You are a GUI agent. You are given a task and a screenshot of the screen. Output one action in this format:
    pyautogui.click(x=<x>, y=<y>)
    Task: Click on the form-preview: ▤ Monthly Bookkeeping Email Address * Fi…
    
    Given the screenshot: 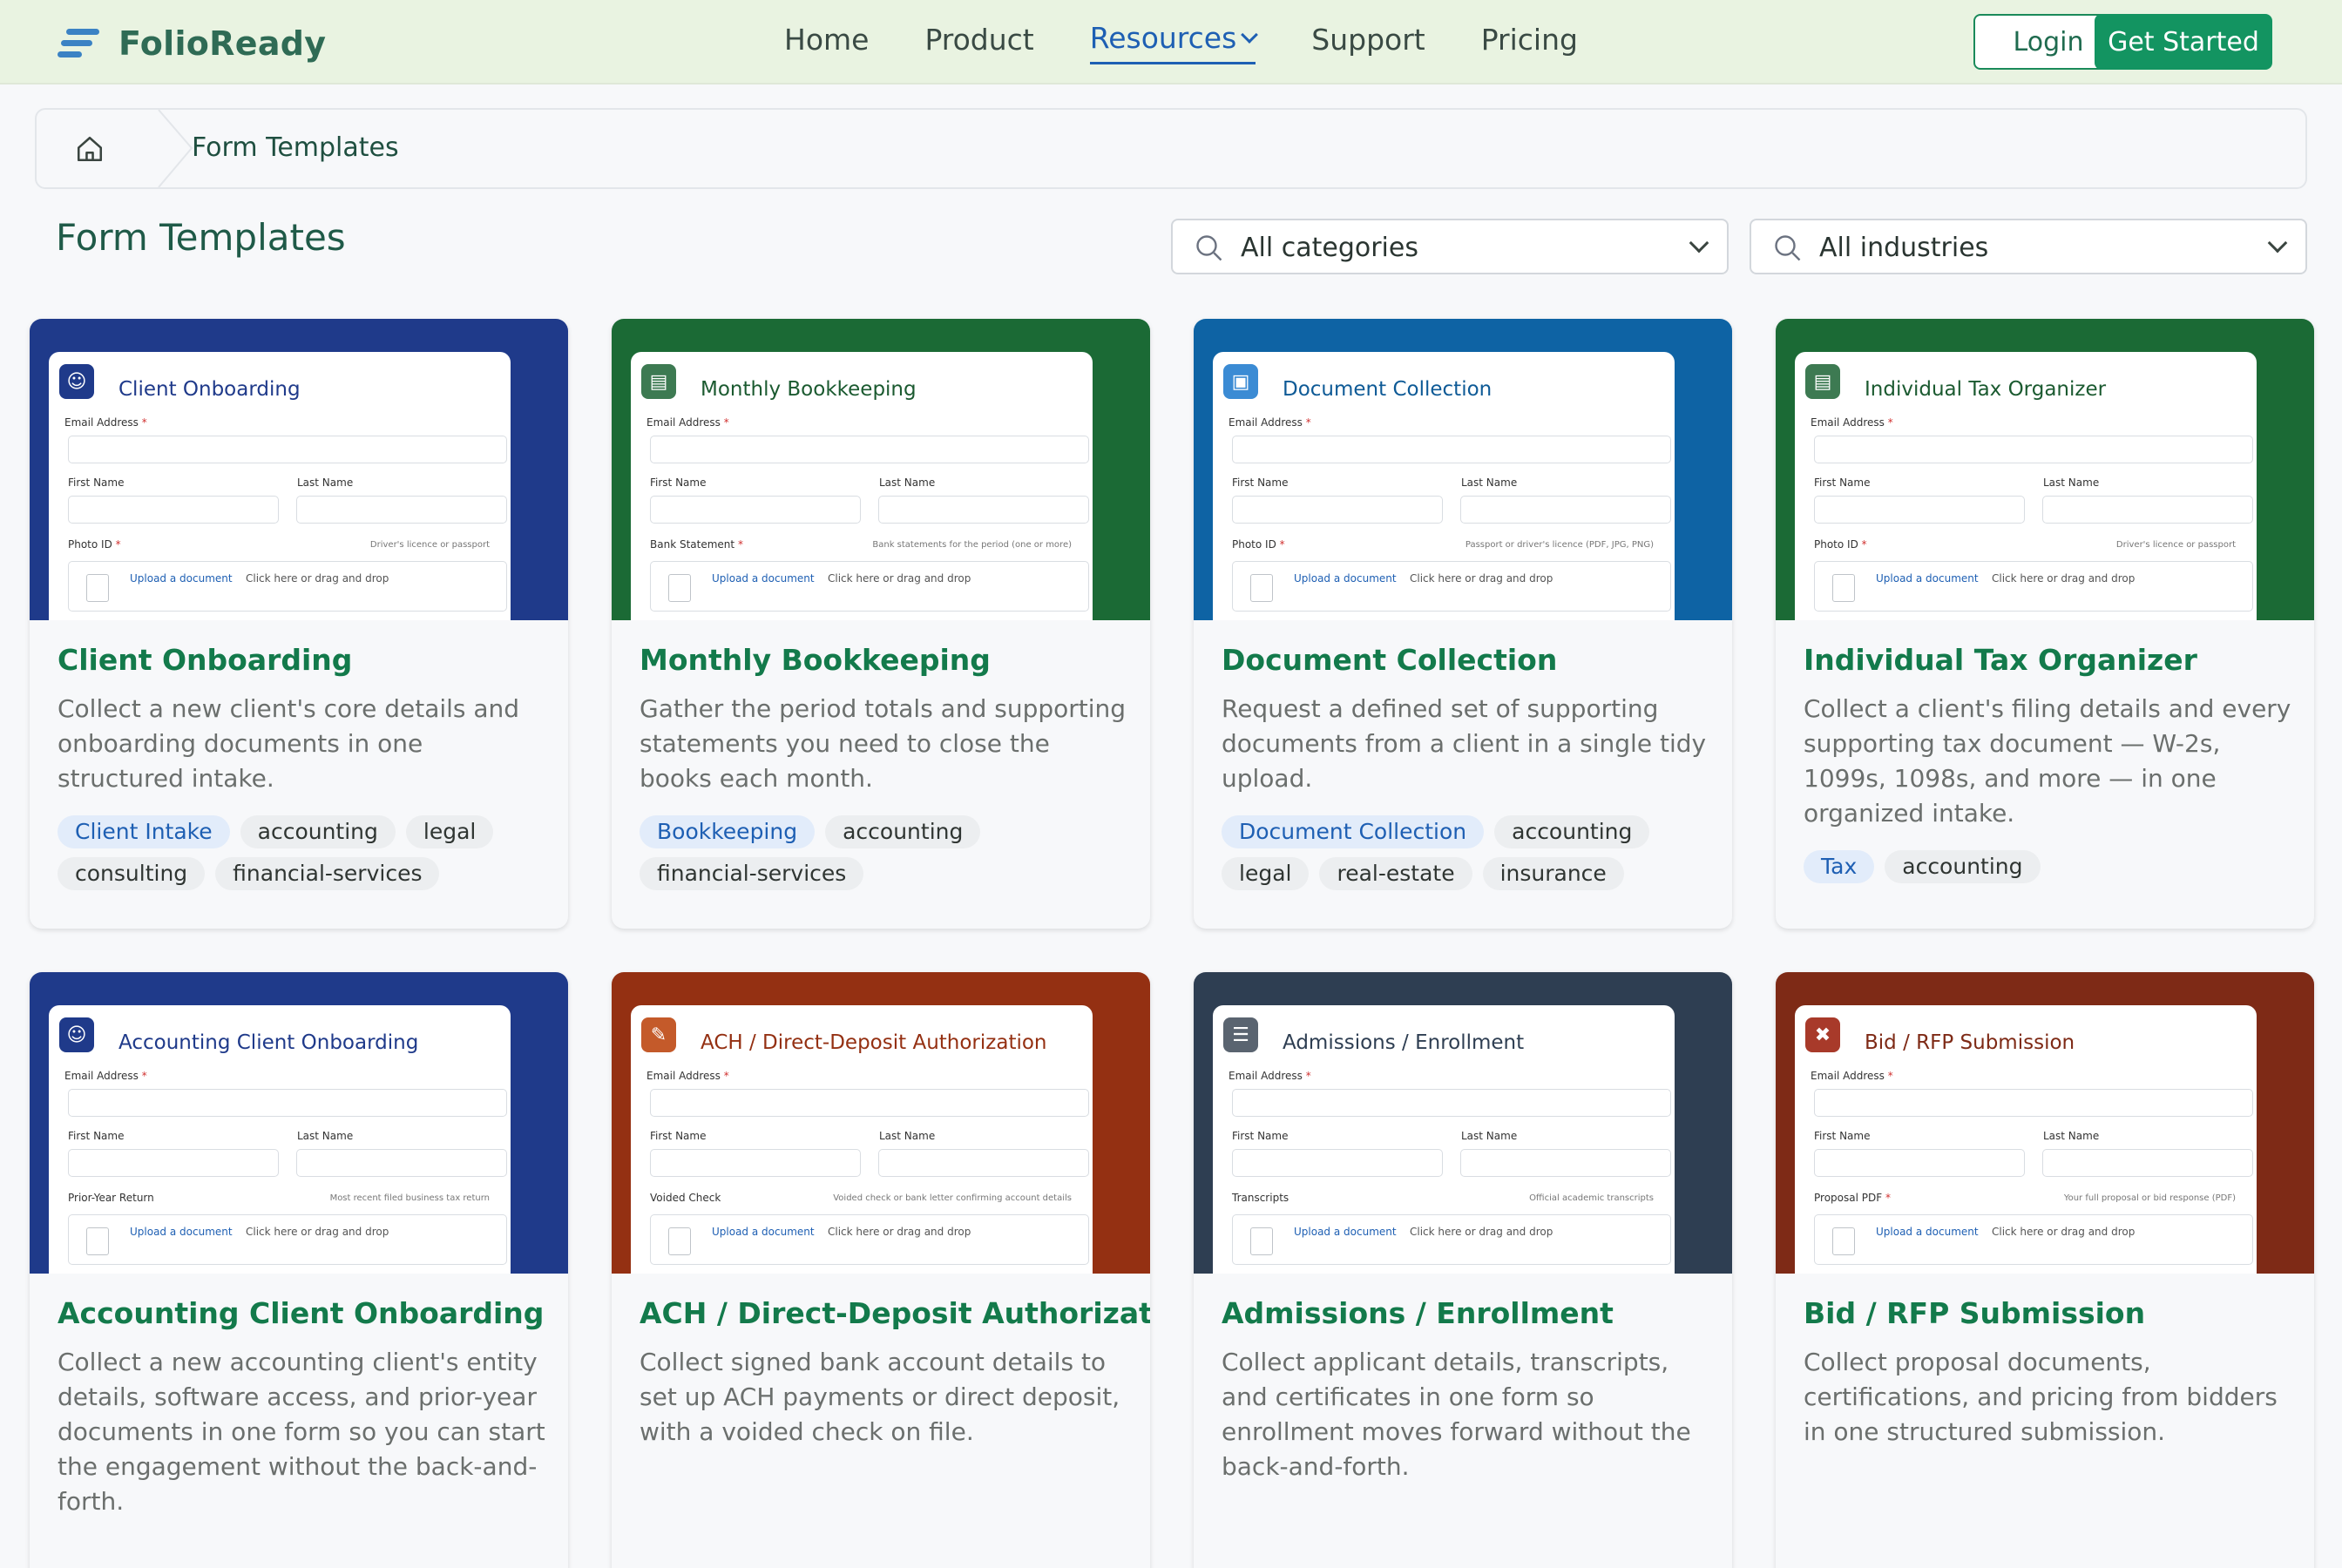 What is the action you would take?
    pyautogui.click(x=862, y=486)
    